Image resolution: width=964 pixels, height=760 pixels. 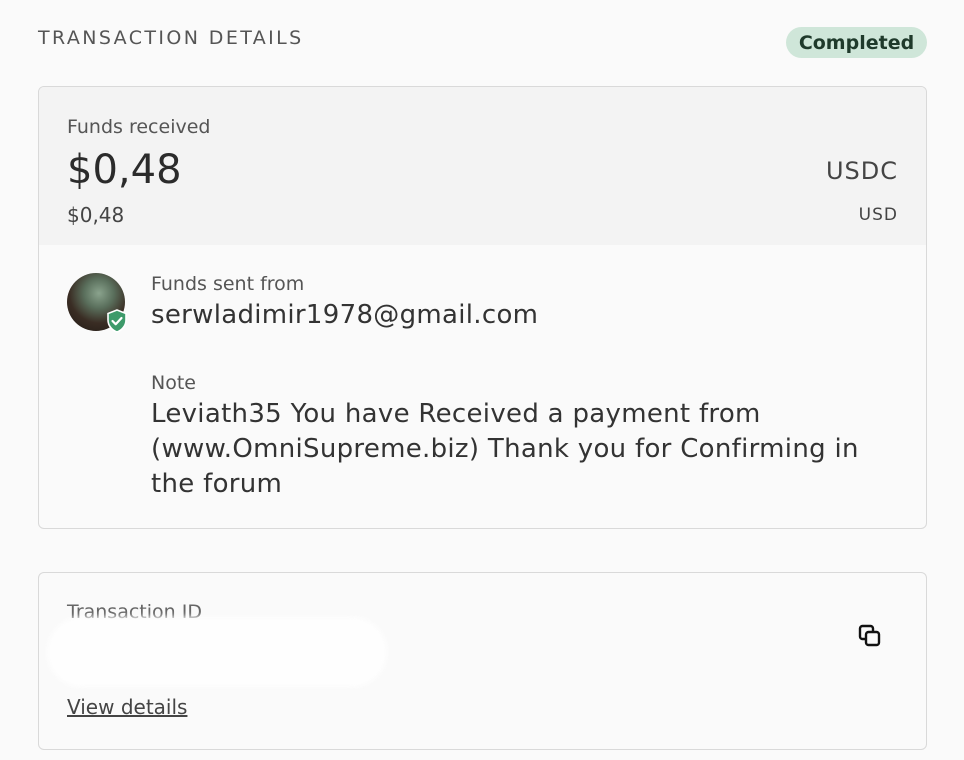 What do you see at coordinates (96, 215) in the screenshot?
I see `amount-secondary: $0,48` at bounding box center [96, 215].